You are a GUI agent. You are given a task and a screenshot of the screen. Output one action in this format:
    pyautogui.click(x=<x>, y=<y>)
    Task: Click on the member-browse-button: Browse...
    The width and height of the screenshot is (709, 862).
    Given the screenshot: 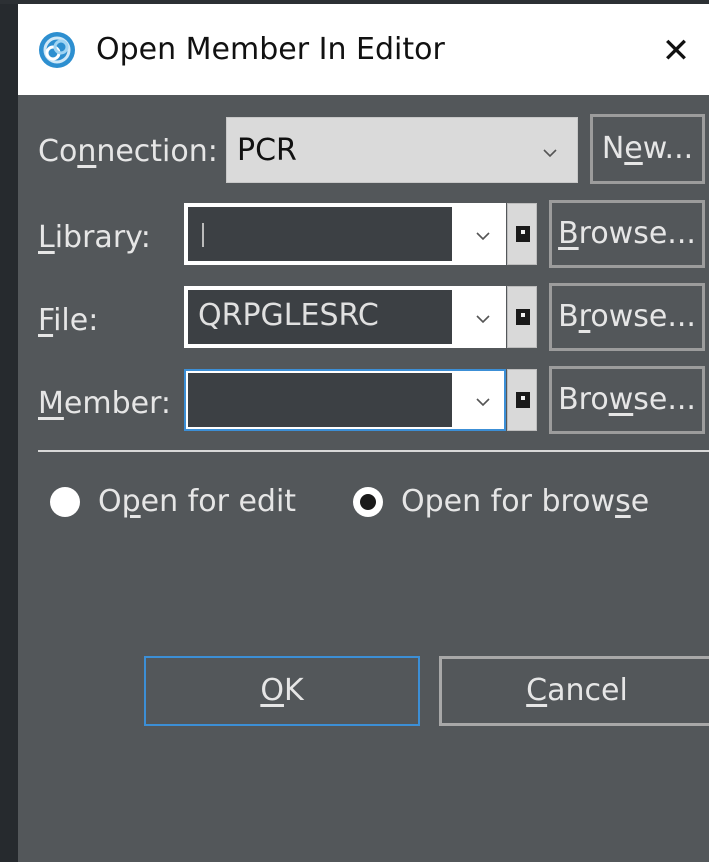 What is the action you would take?
    pyautogui.click(x=627, y=400)
    